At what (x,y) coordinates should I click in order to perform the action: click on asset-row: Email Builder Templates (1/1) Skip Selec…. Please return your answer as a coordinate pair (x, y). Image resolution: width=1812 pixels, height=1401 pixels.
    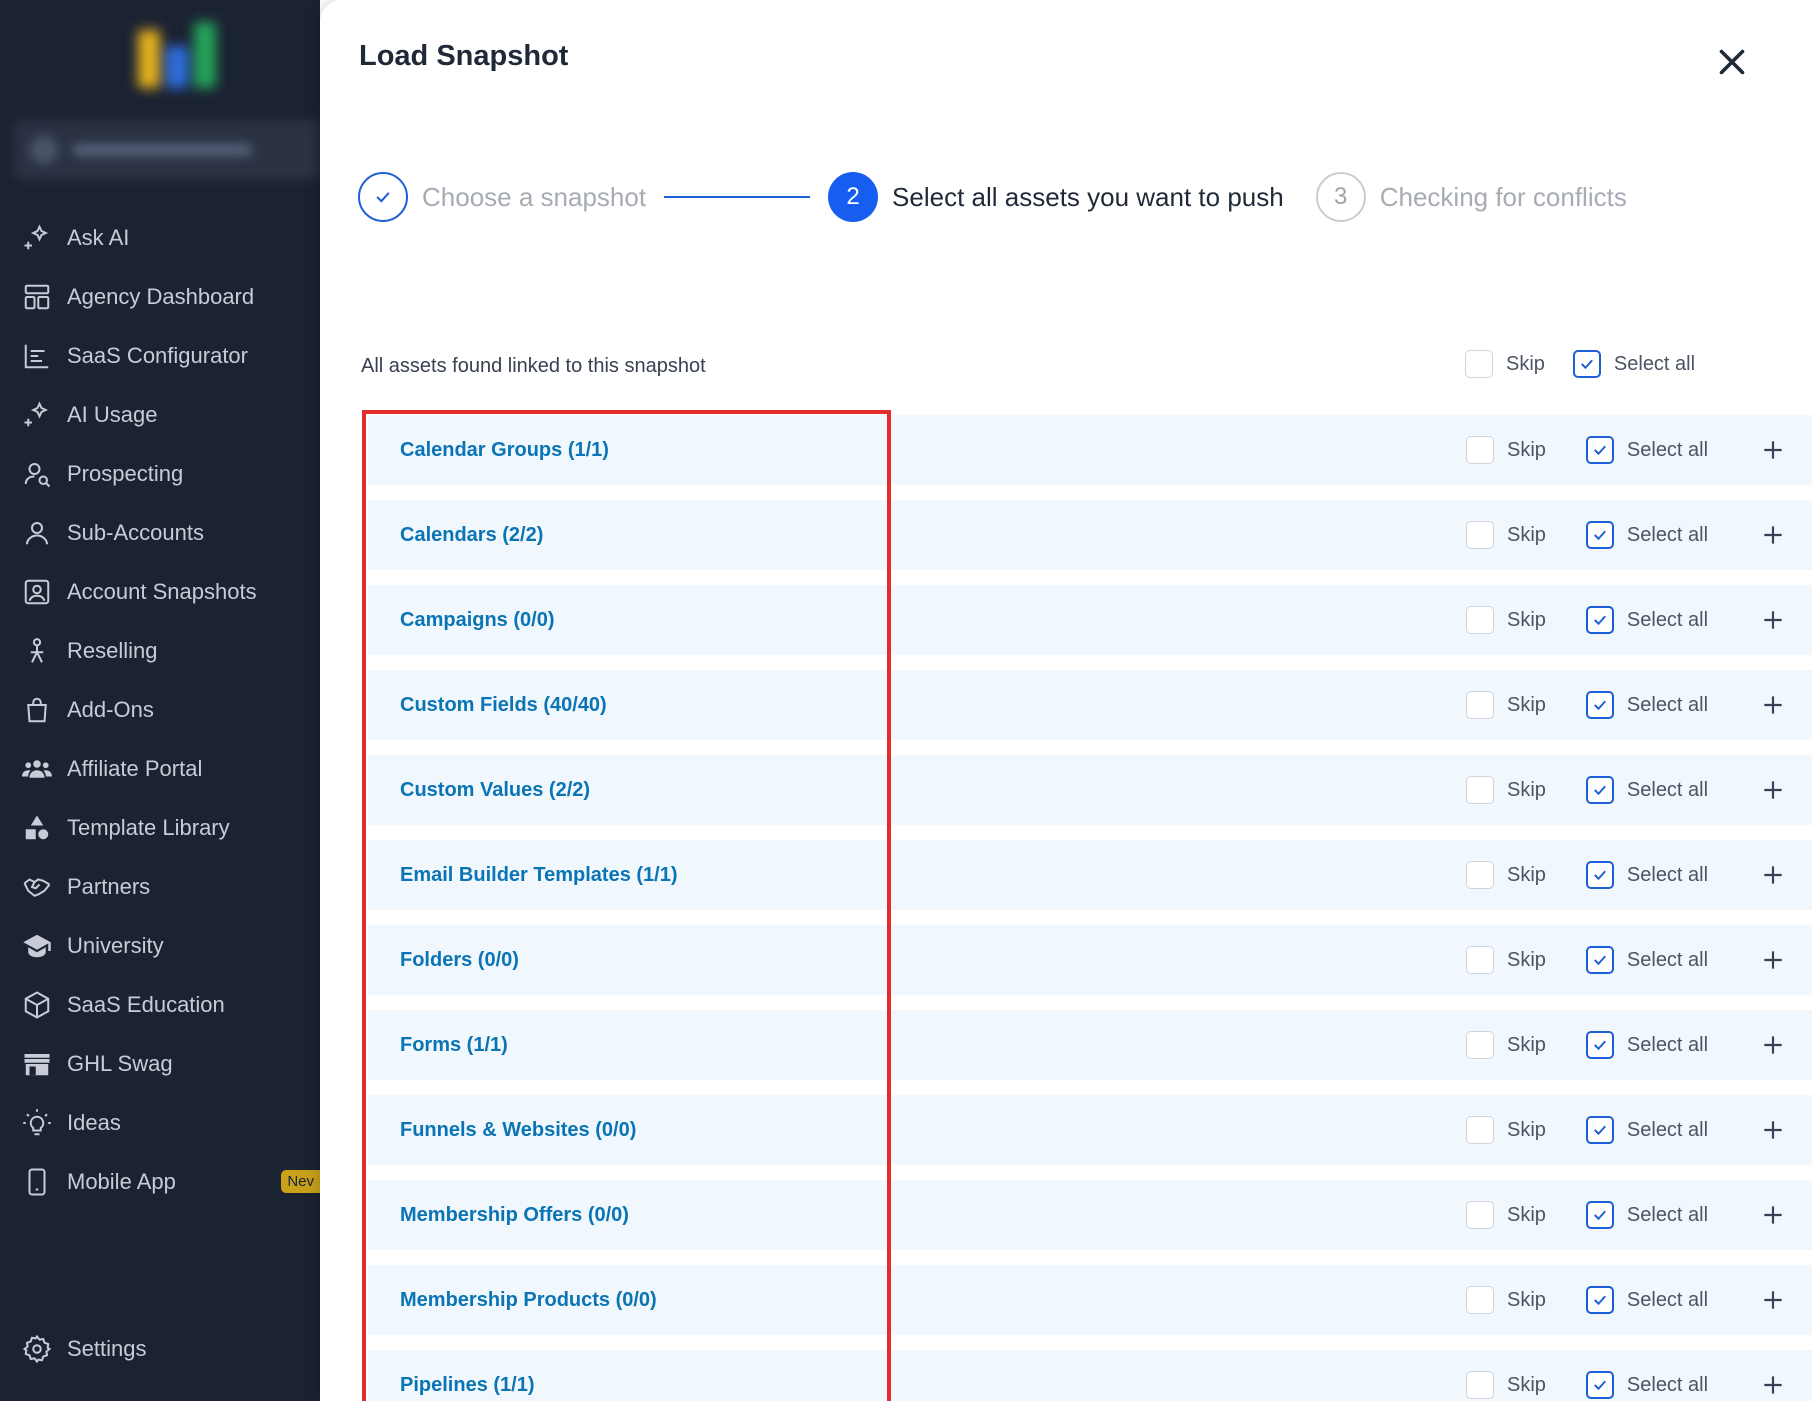
    Looking at the image, I should click on (1090, 875).